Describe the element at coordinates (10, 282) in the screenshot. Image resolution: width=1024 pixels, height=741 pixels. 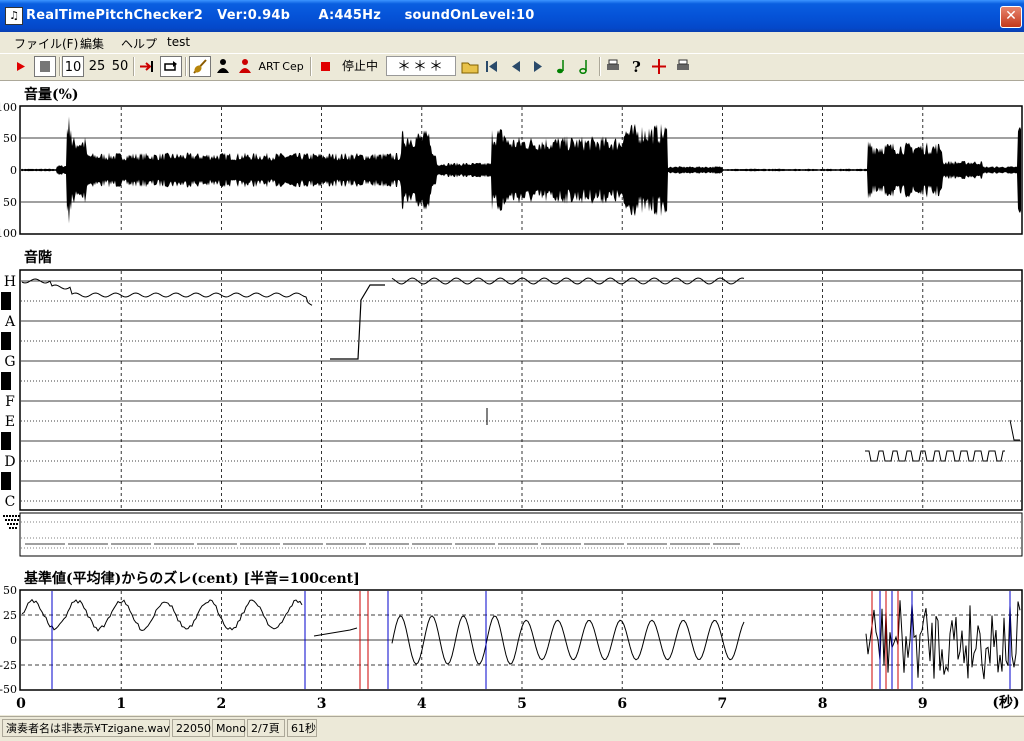
I see `pitch-note-label: H` at that location.